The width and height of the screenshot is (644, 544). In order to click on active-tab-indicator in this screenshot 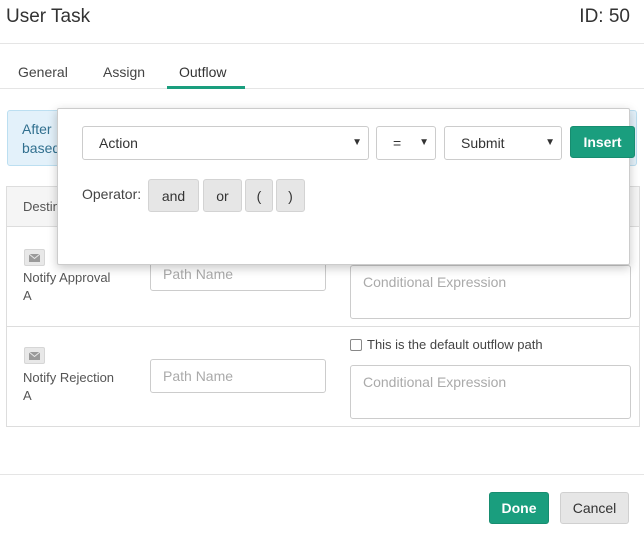, I will do `click(206, 87)`.